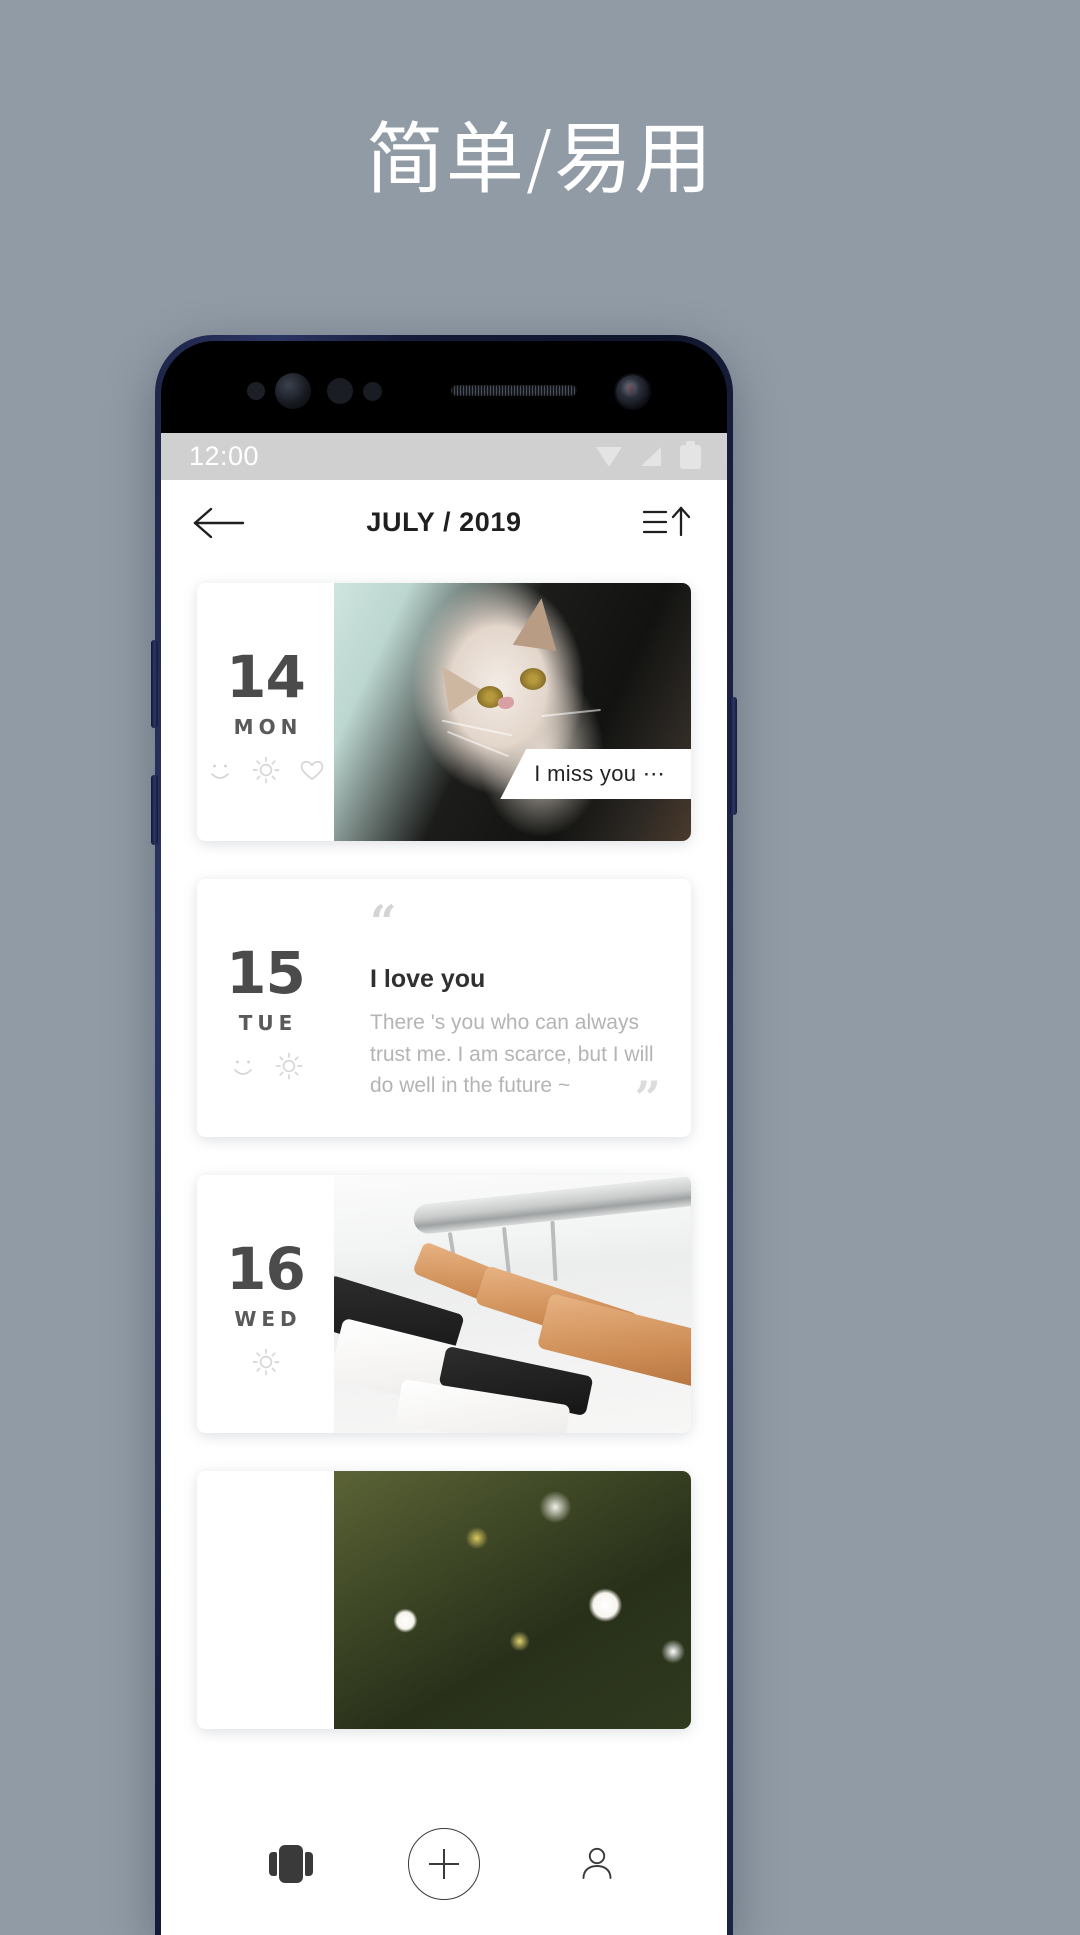  Describe the element at coordinates (444, 456) in the screenshot. I see `status-bar: 12:00` at that location.